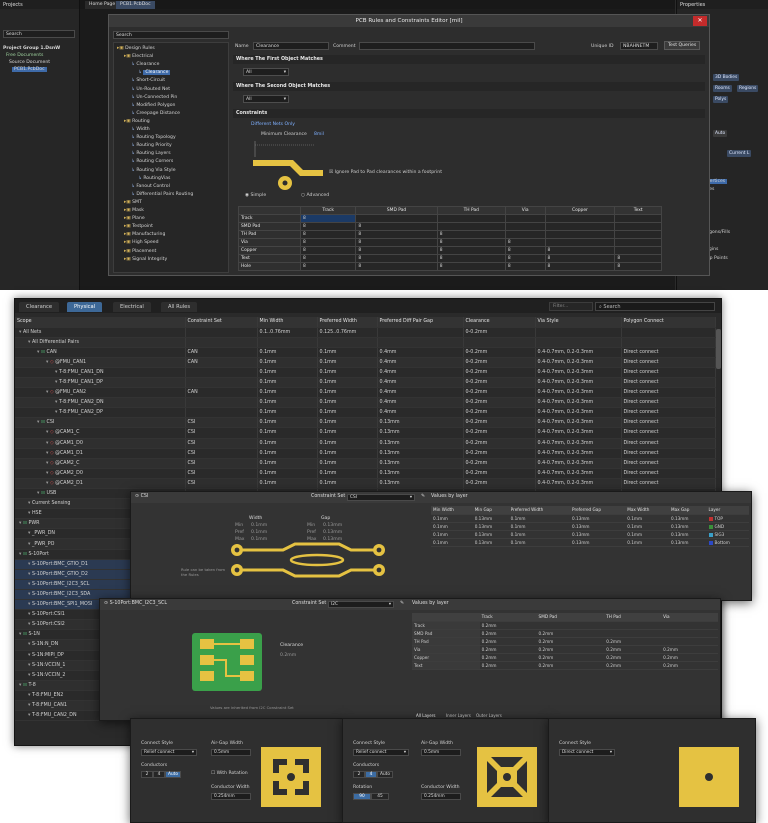  I want to click on connect-style-select: Relief connect ▾, so click(381, 752).